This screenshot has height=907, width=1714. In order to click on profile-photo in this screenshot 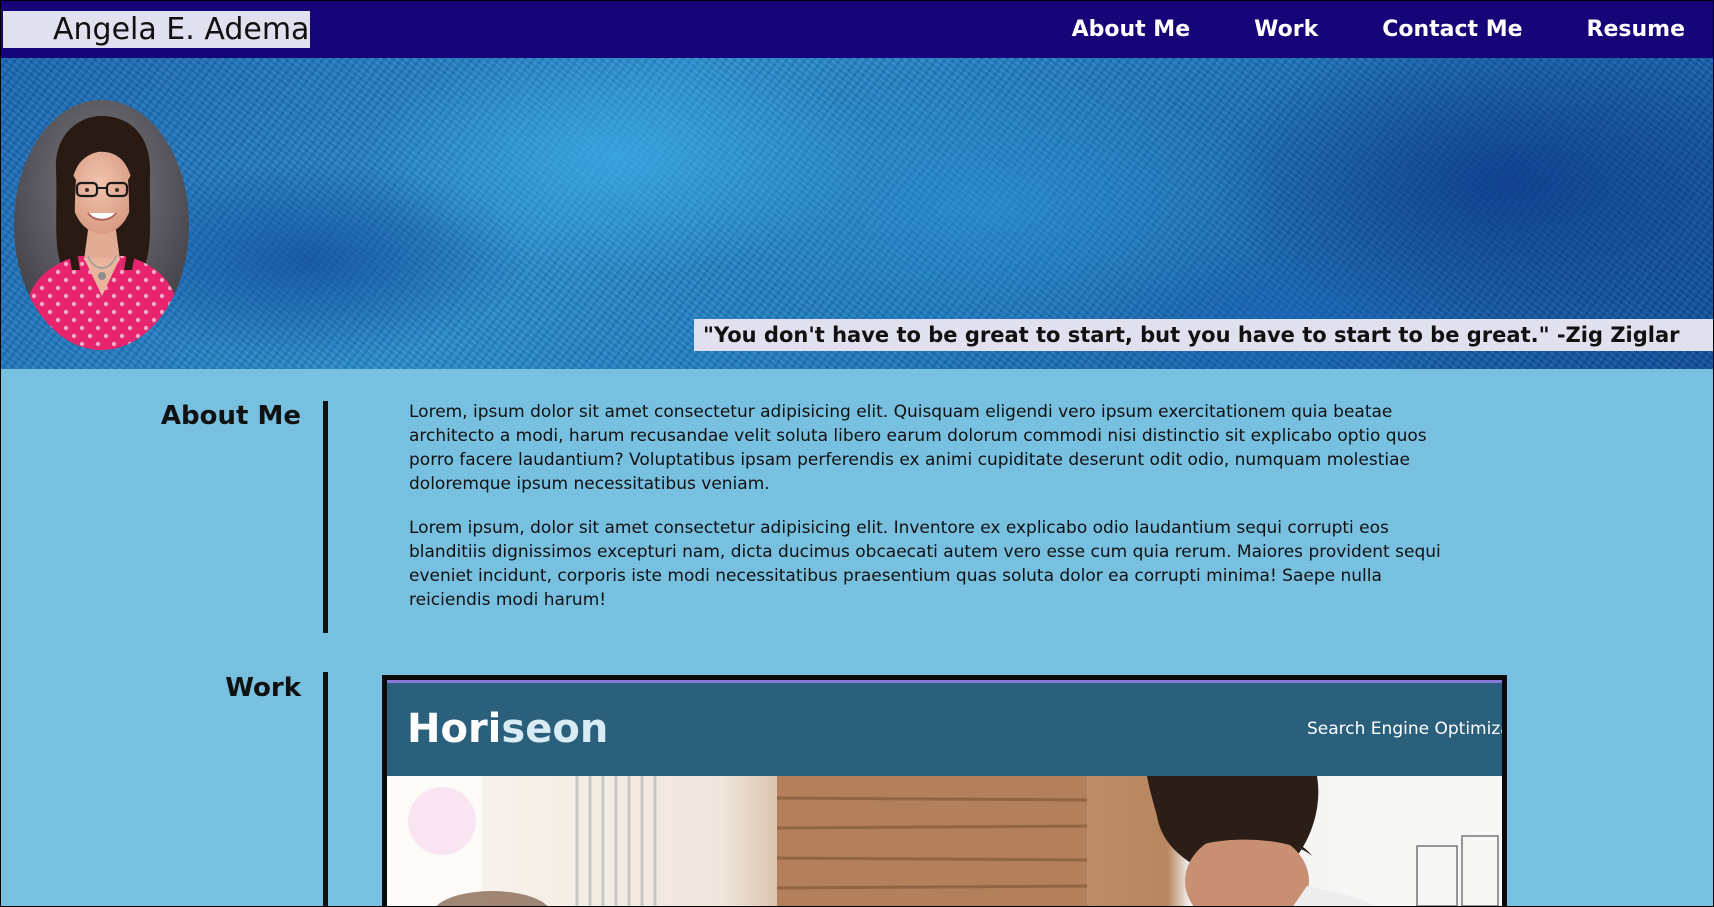, I will do `click(101, 225)`.